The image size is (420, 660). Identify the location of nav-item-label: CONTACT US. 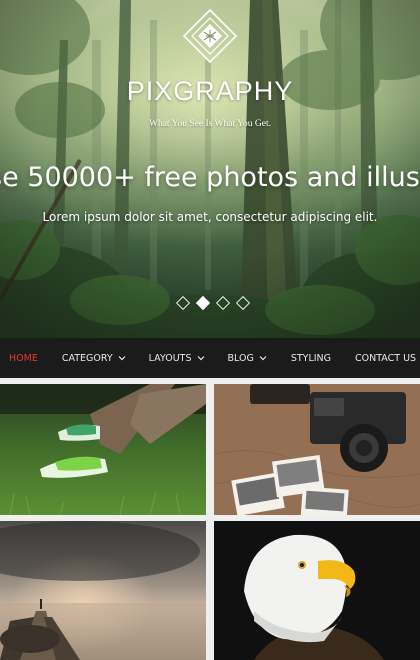
(386, 358).